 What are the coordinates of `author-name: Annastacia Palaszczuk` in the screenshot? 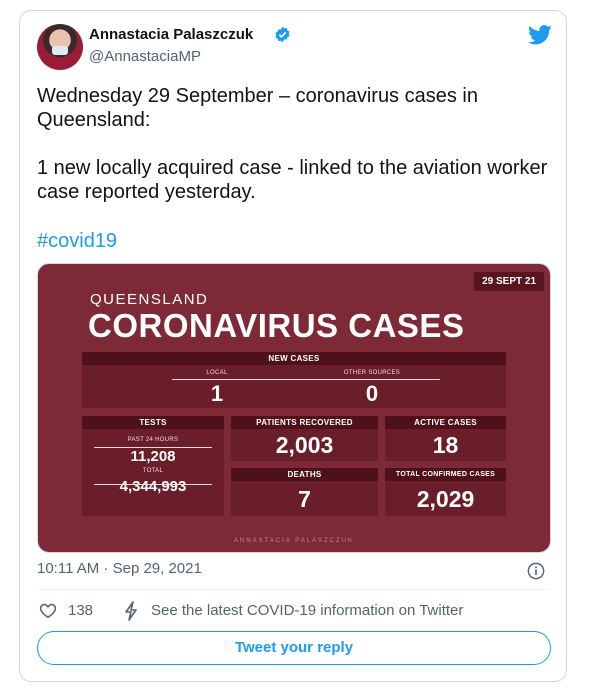 It's located at (171, 34).